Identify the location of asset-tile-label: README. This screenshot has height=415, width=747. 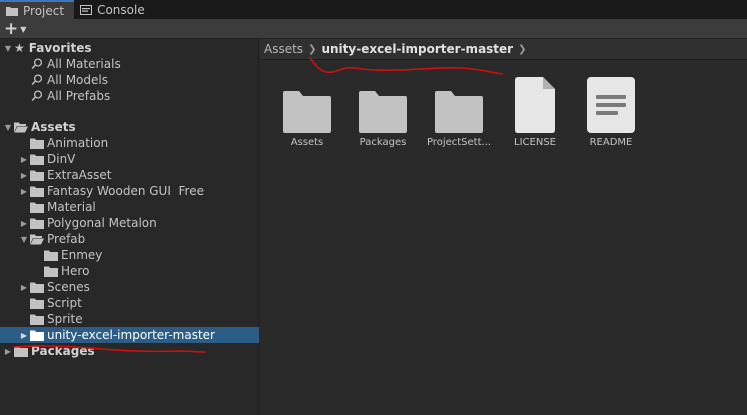
(611, 142).